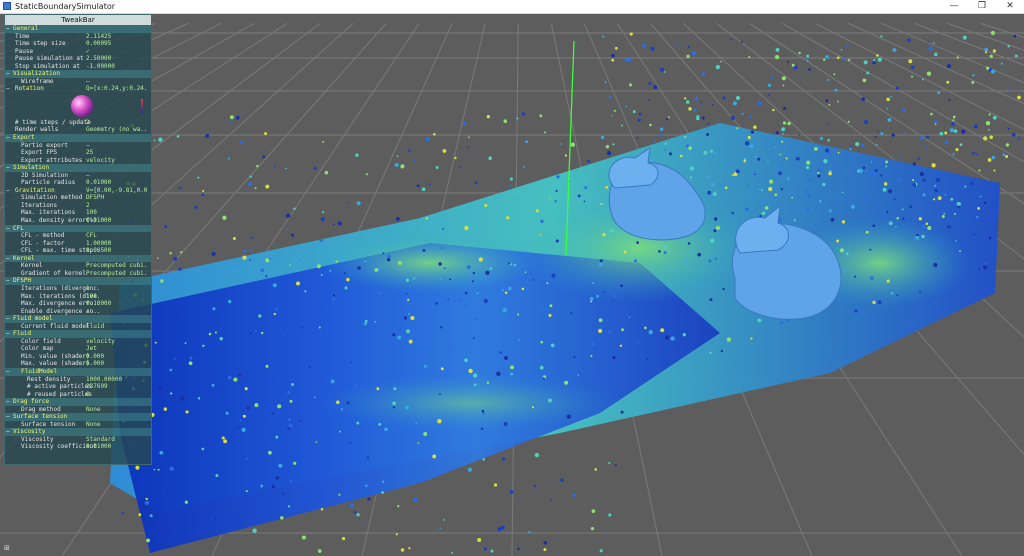  What do you see at coordinates (982, 6) in the screenshot?
I see `maximize-button: ❐` at bounding box center [982, 6].